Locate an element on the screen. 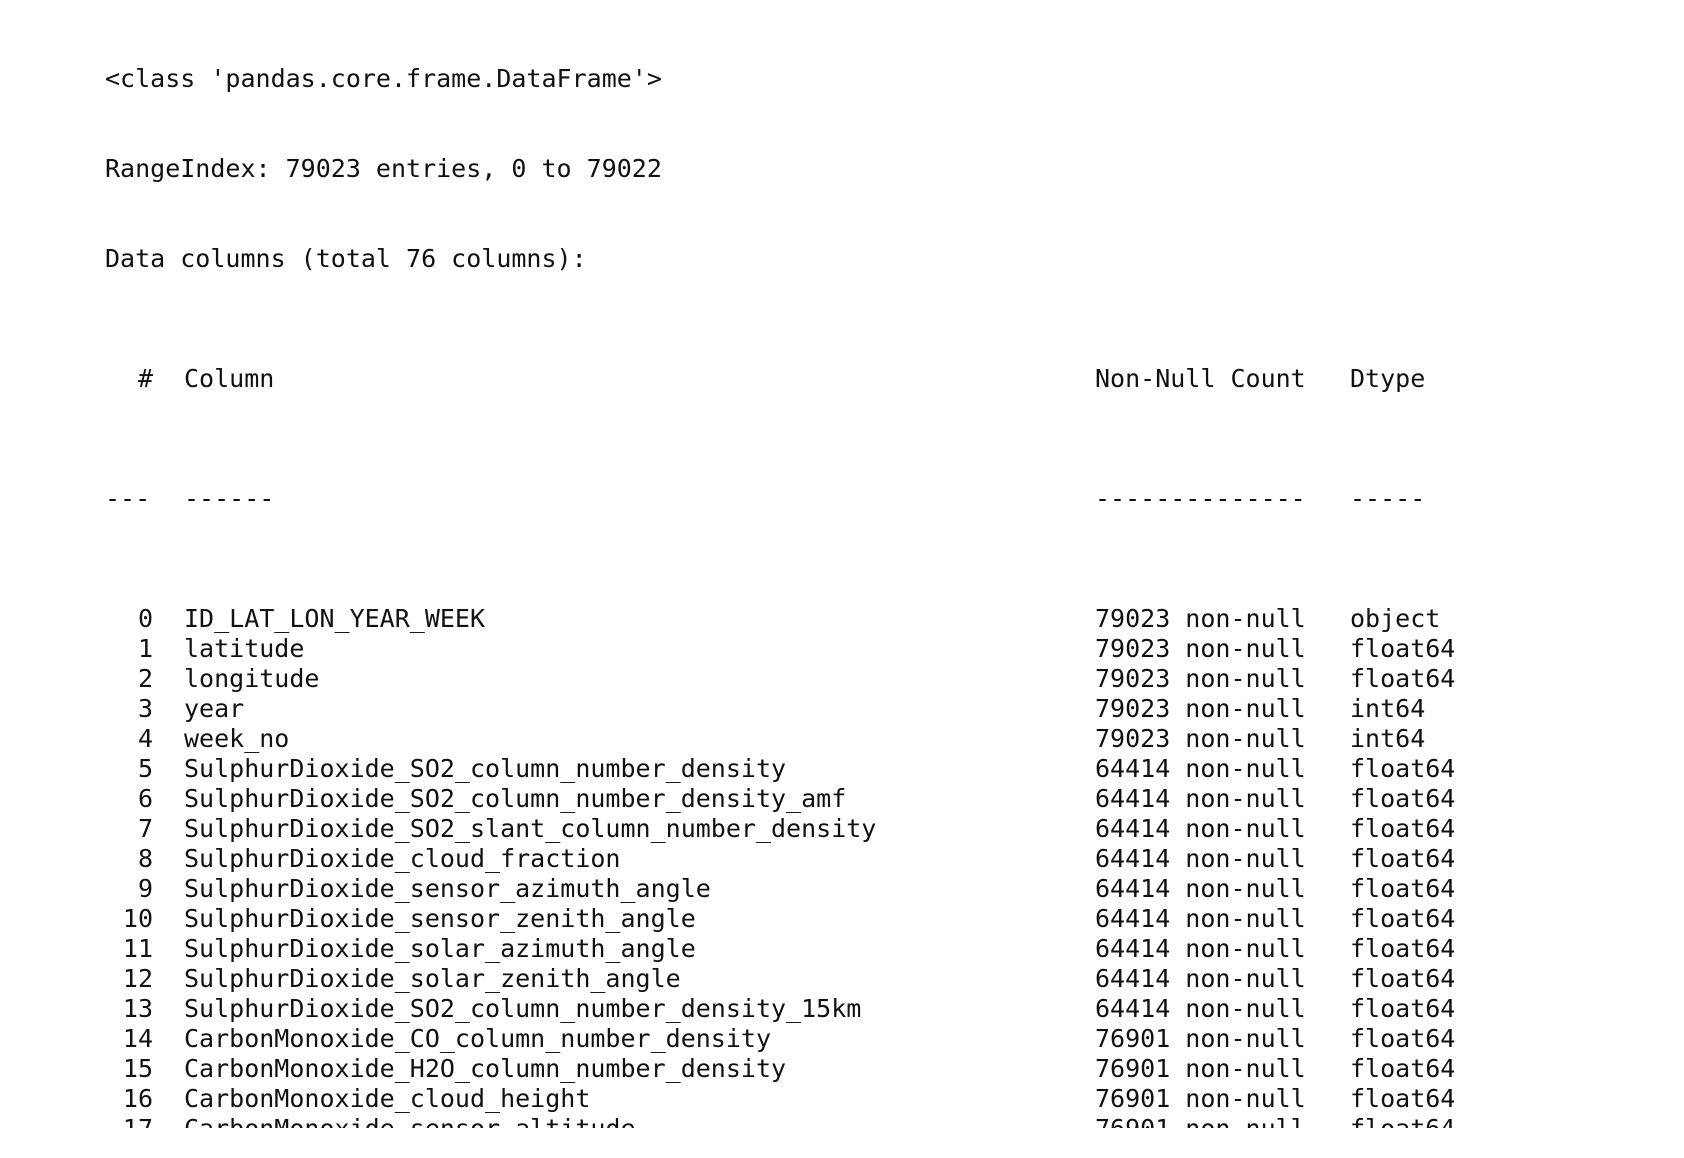 The width and height of the screenshot is (1684, 1158). table-row: 1 latitude 79023 non-null float64 is located at coordinates (885, 649).